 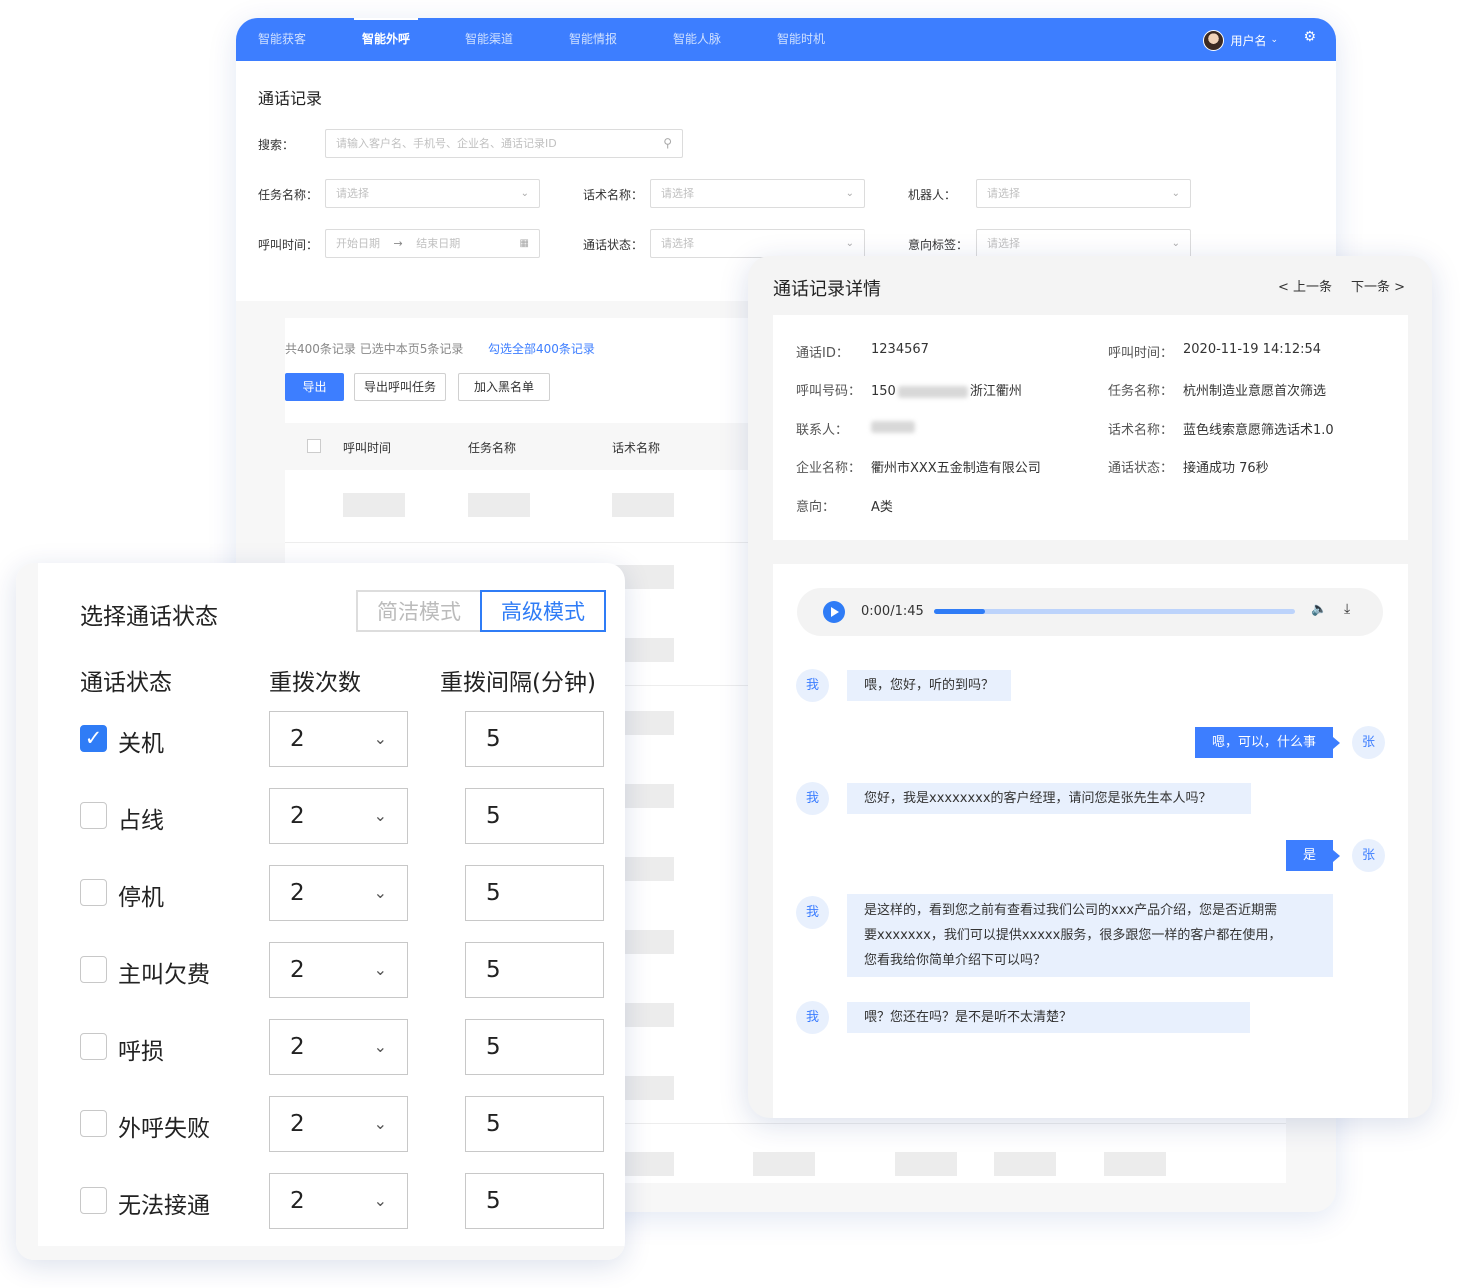 I want to click on top-navigation: 智能获客 智能外呼 智能渠道 智能情报 智能人脉 智能时机 用户名 ⌄ ⚙, so click(x=786, y=39).